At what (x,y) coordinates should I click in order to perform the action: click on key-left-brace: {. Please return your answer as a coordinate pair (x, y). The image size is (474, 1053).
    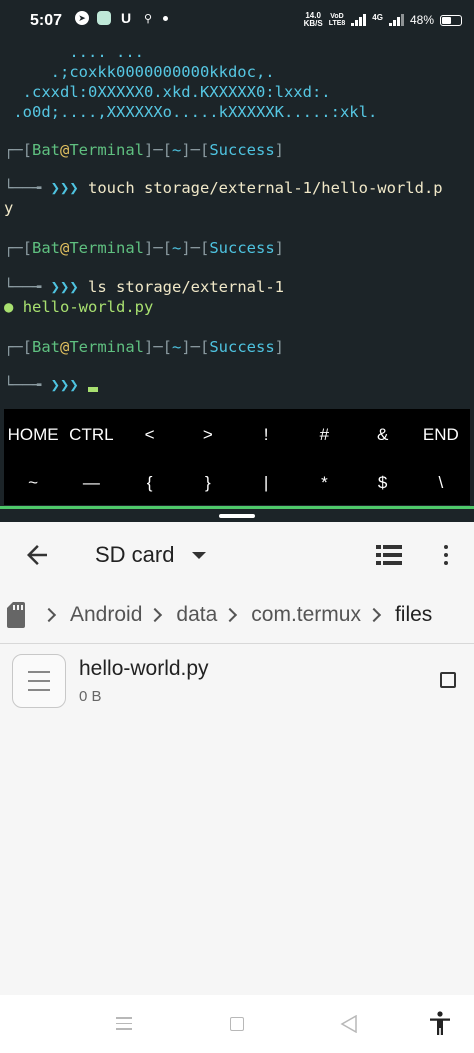
    Looking at the image, I should click on (150, 483).